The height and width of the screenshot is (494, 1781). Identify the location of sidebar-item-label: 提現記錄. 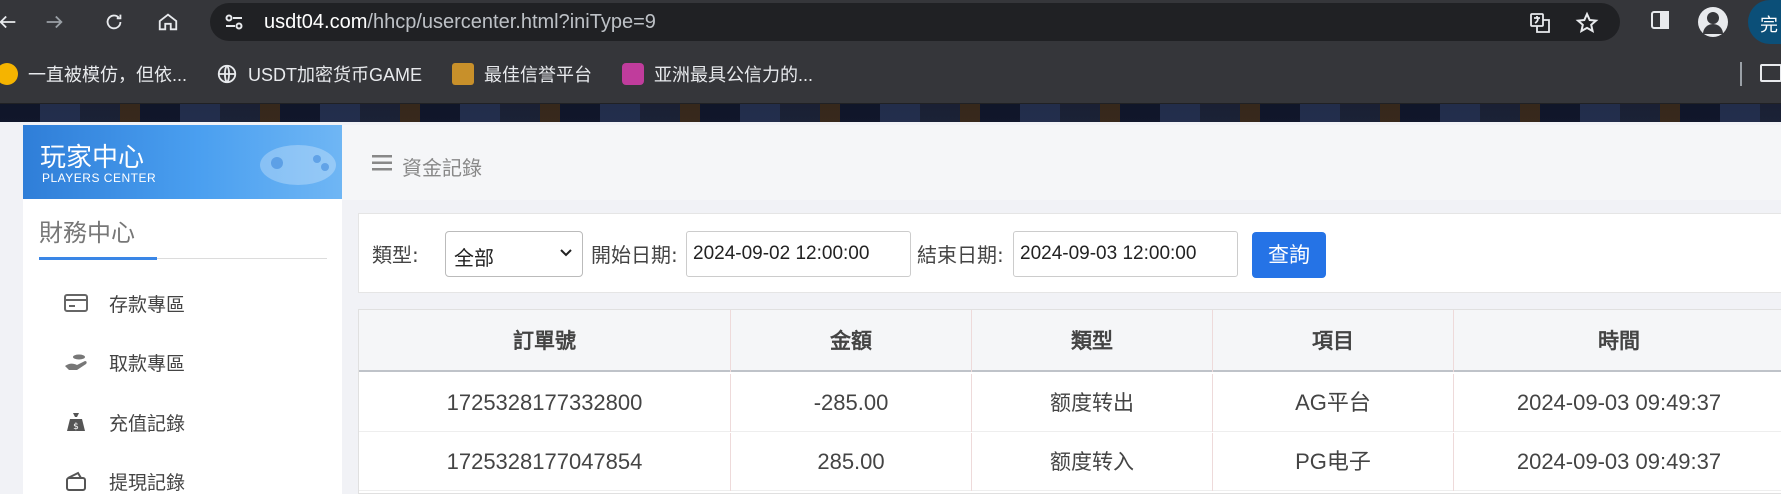
(147, 482).